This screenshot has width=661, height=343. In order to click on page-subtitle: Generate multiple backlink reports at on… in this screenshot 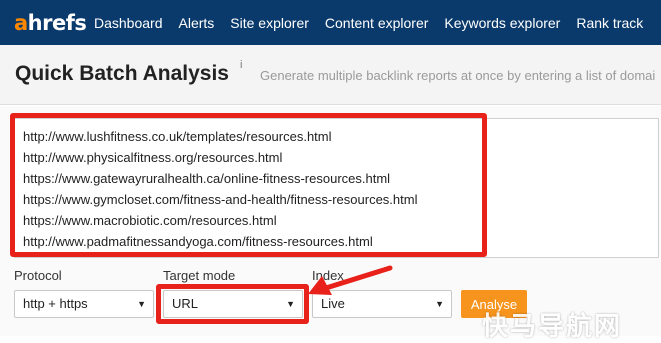, I will do `click(458, 75)`.